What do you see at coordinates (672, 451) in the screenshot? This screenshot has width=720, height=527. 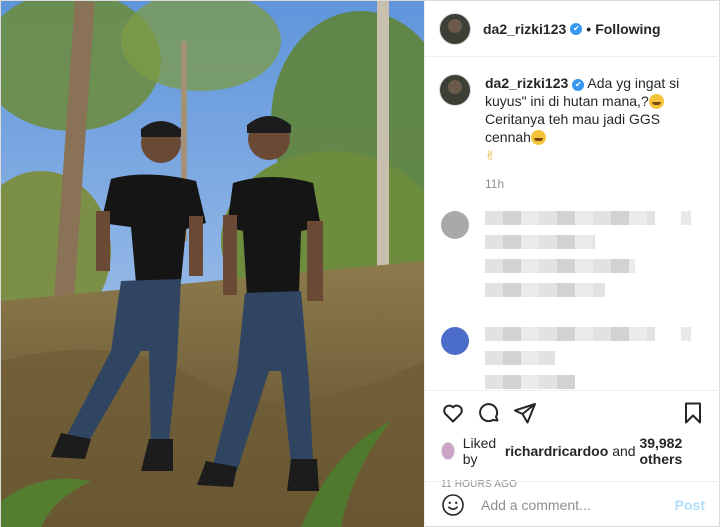 I see `liked-count-link: 39,982 others` at bounding box center [672, 451].